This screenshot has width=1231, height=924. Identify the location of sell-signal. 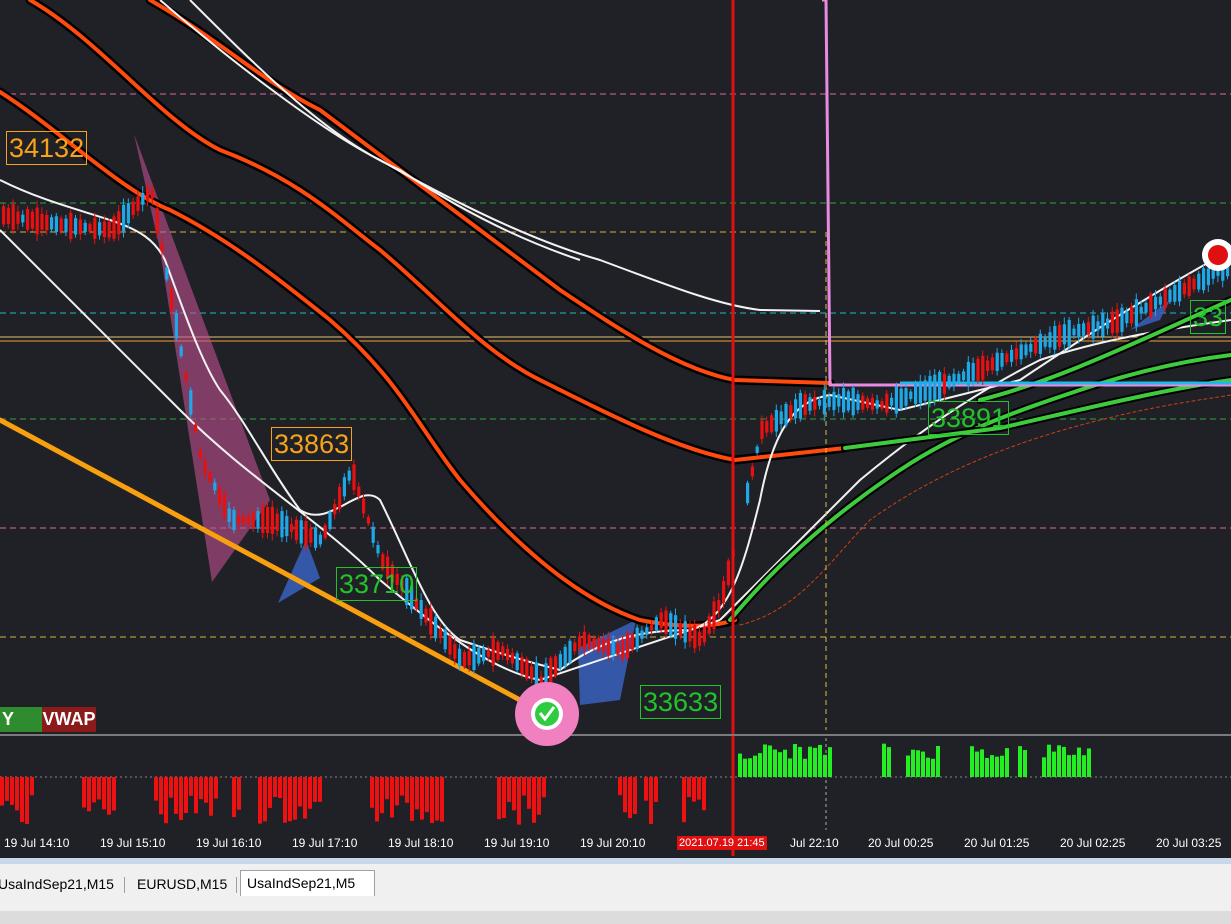
(1216, 255).